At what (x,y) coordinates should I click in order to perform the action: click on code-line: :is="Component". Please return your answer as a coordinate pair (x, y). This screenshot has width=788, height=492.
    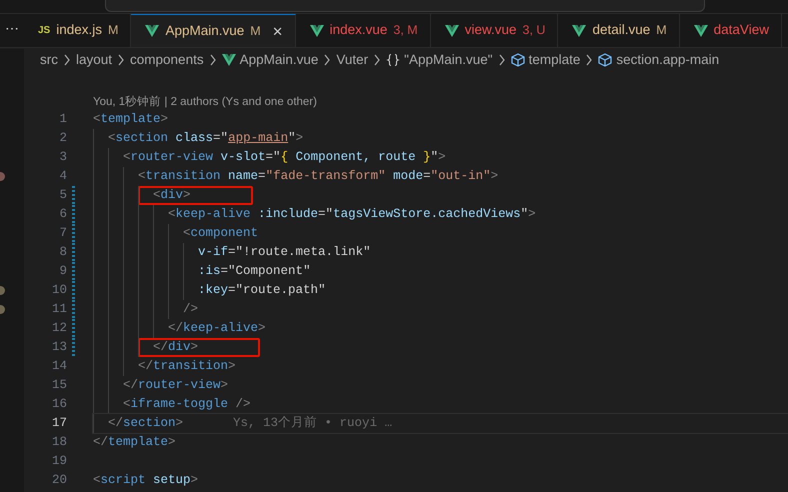
    Looking at the image, I should click on (254, 271).